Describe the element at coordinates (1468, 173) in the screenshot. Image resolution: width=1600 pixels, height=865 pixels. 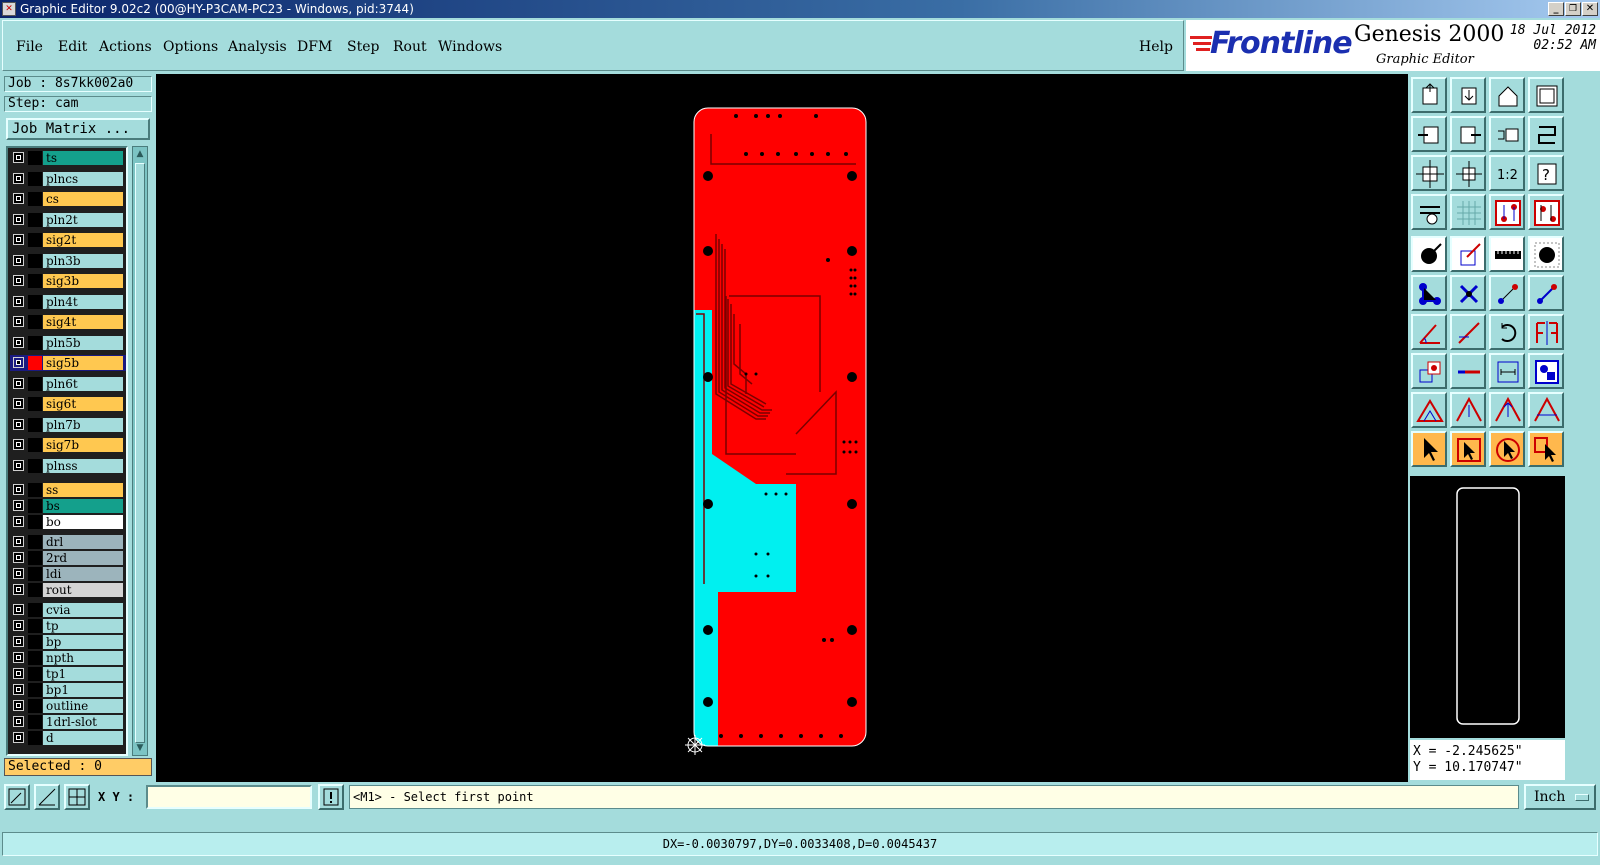
I see `zoom-center-button` at that location.